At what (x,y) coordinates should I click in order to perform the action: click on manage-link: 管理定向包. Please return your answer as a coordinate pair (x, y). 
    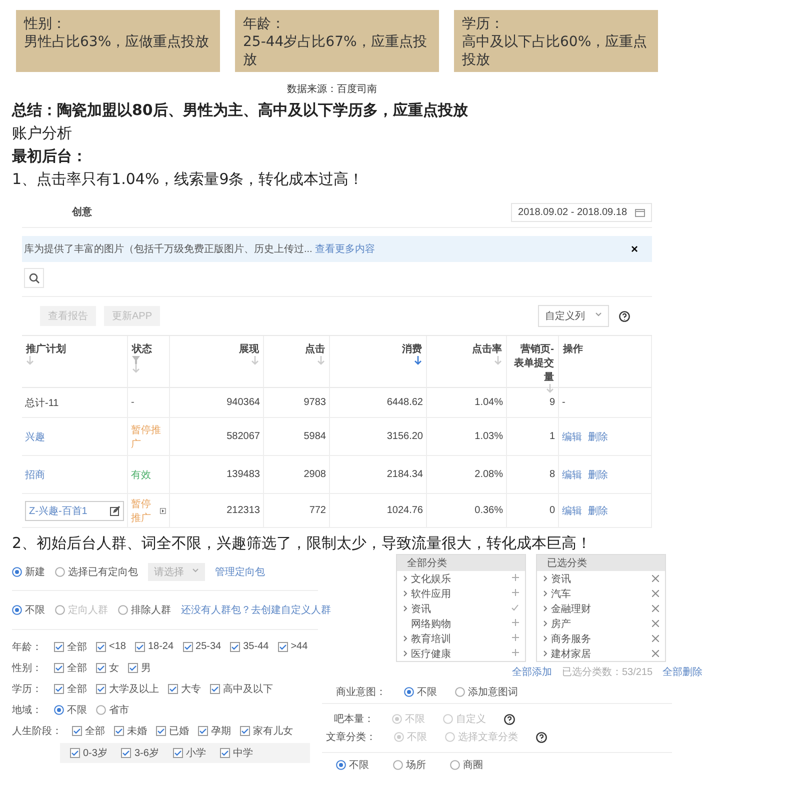
    Looking at the image, I should click on (240, 572).